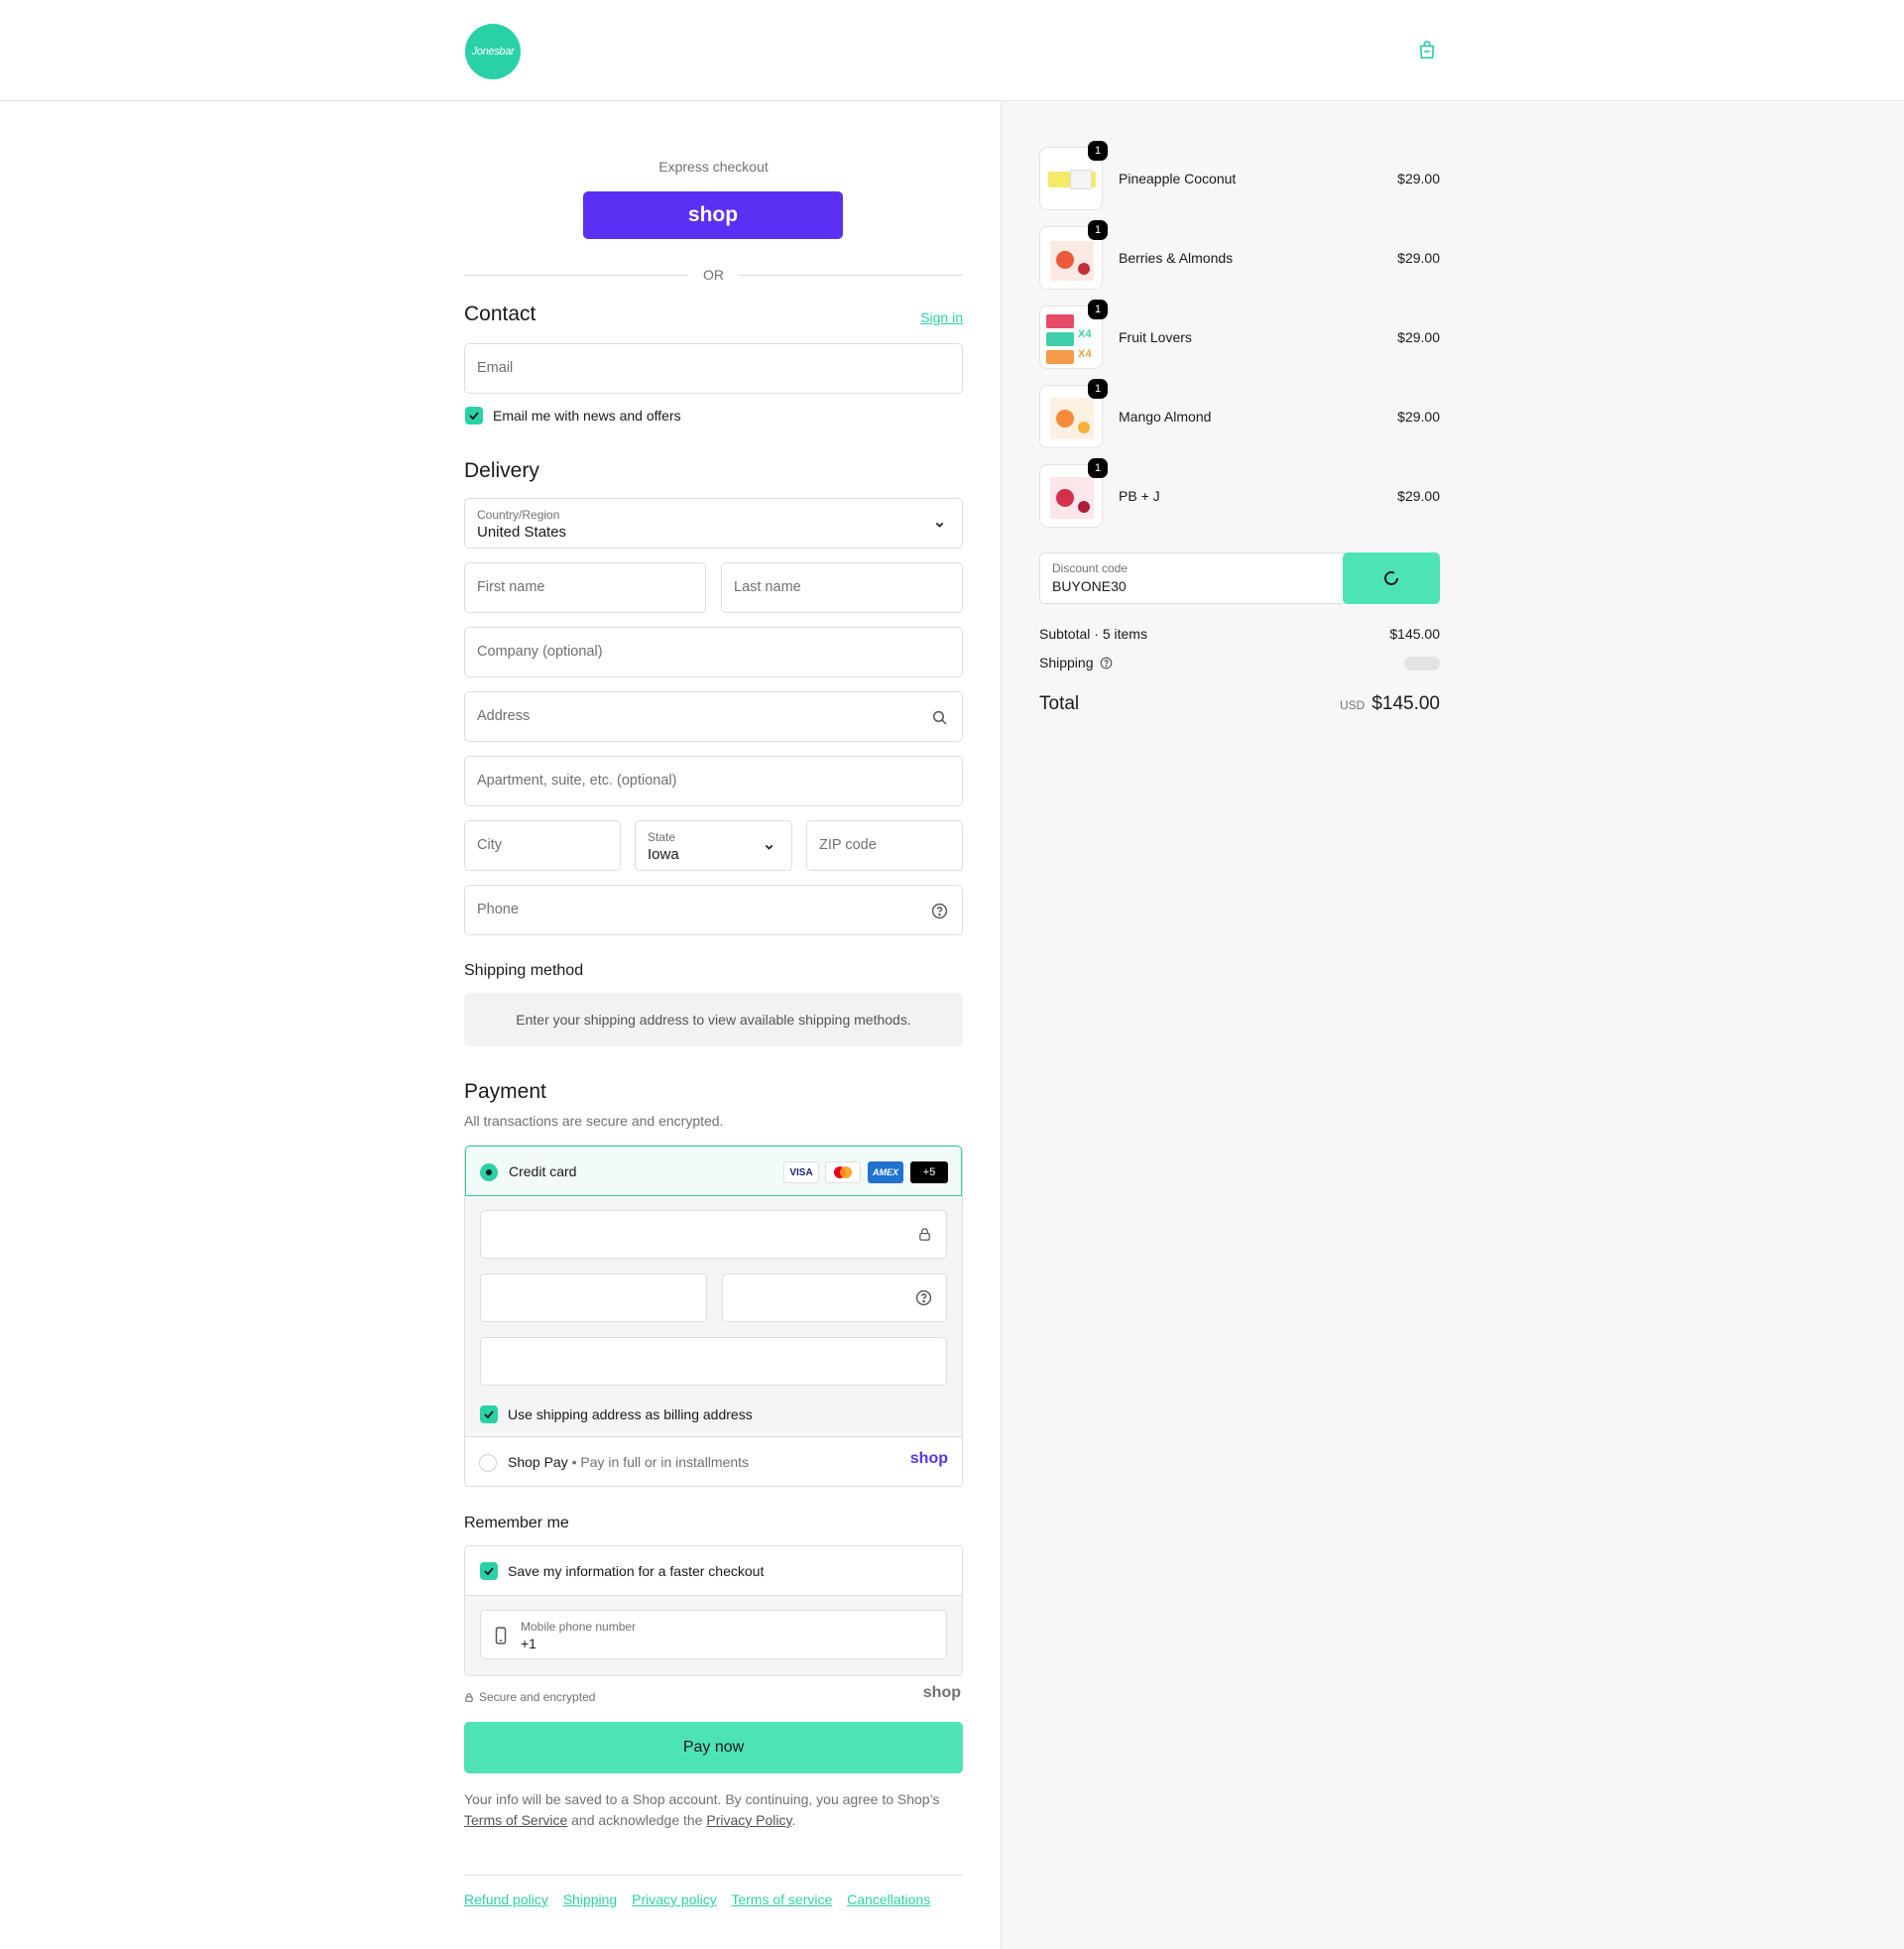  What do you see at coordinates (713, 910) in the screenshot?
I see `phone-field: Phone` at bounding box center [713, 910].